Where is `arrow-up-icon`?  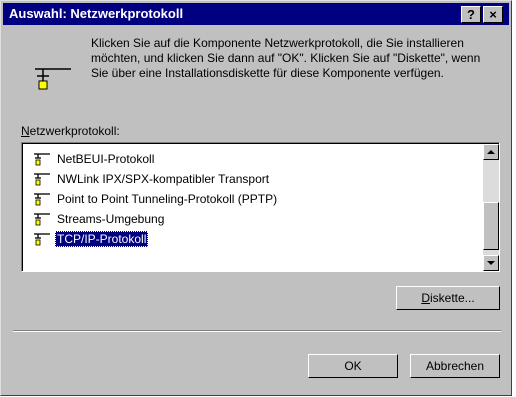
arrow-up-icon is located at coordinates (491, 152).